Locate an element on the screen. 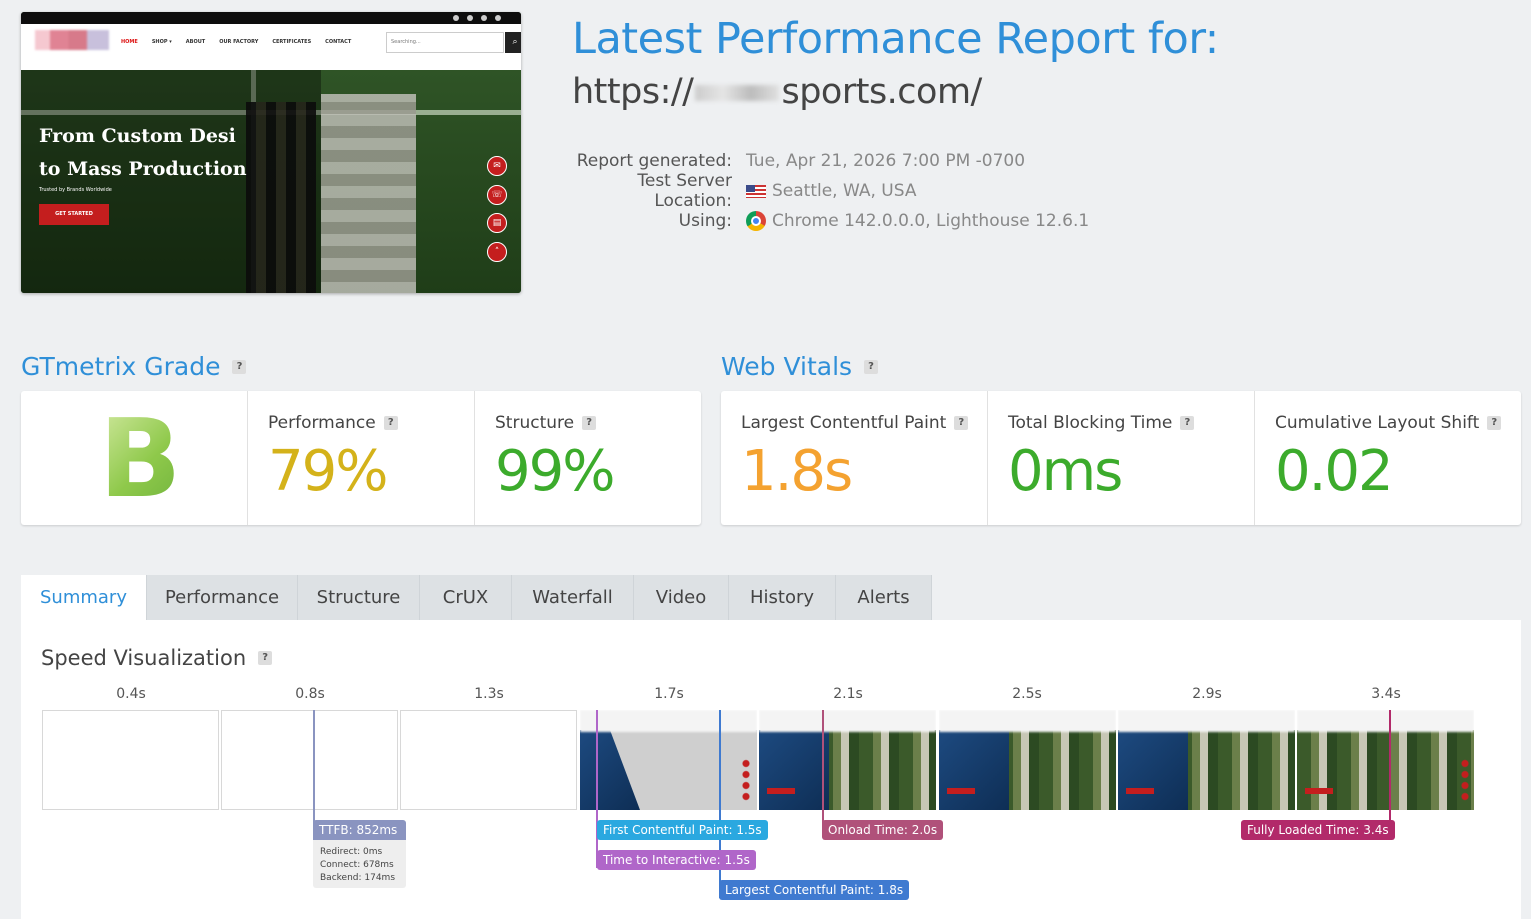  report-generated-value: Tue, Apr 21, 2026 7:00 PM -0700 is located at coordinates (886, 161).